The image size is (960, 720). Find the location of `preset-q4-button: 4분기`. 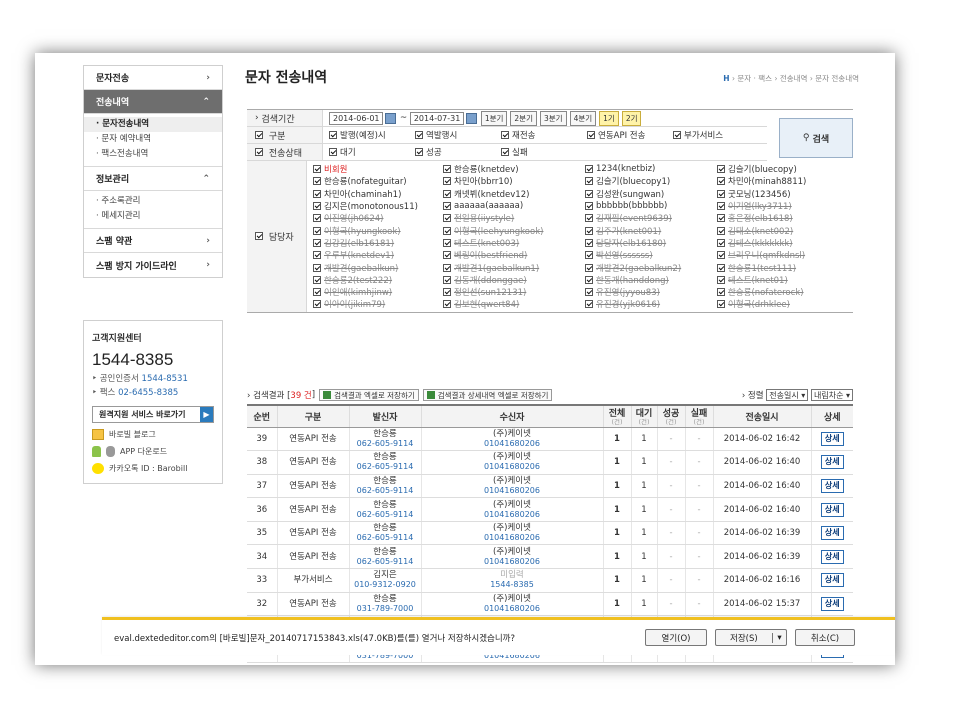

preset-q4-button: 4분기 is located at coordinates (583, 118).